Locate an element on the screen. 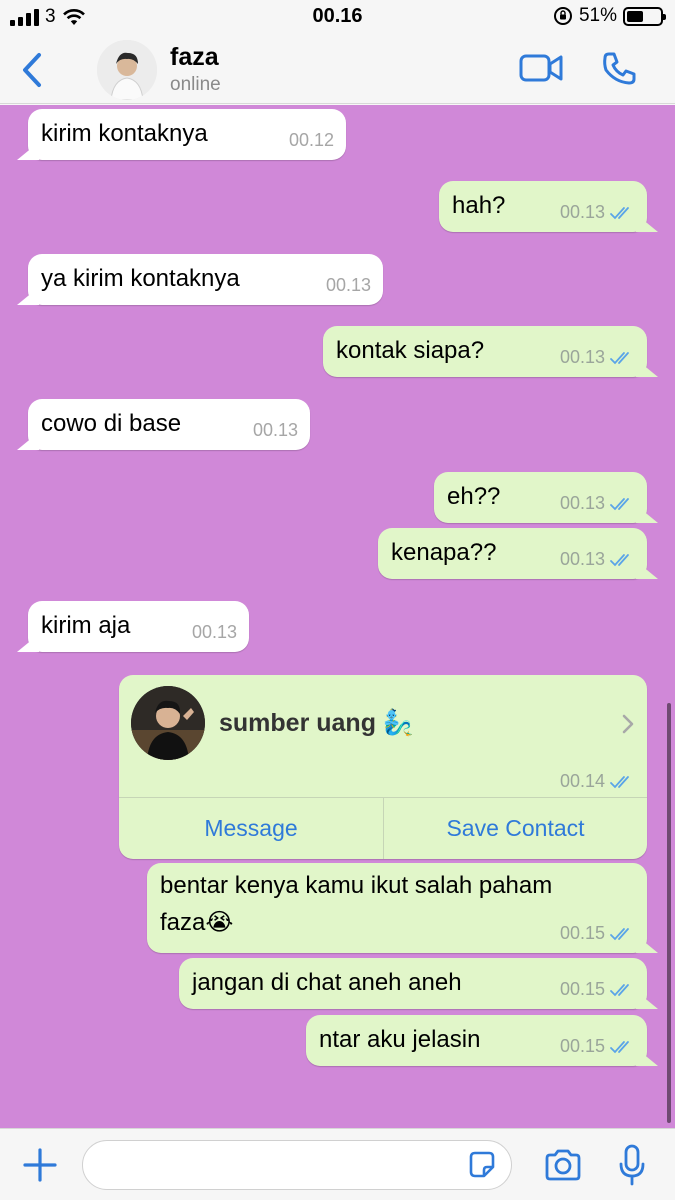 The image size is (675, 1200). message-text: eh?? is located at coordinates (474, 496).